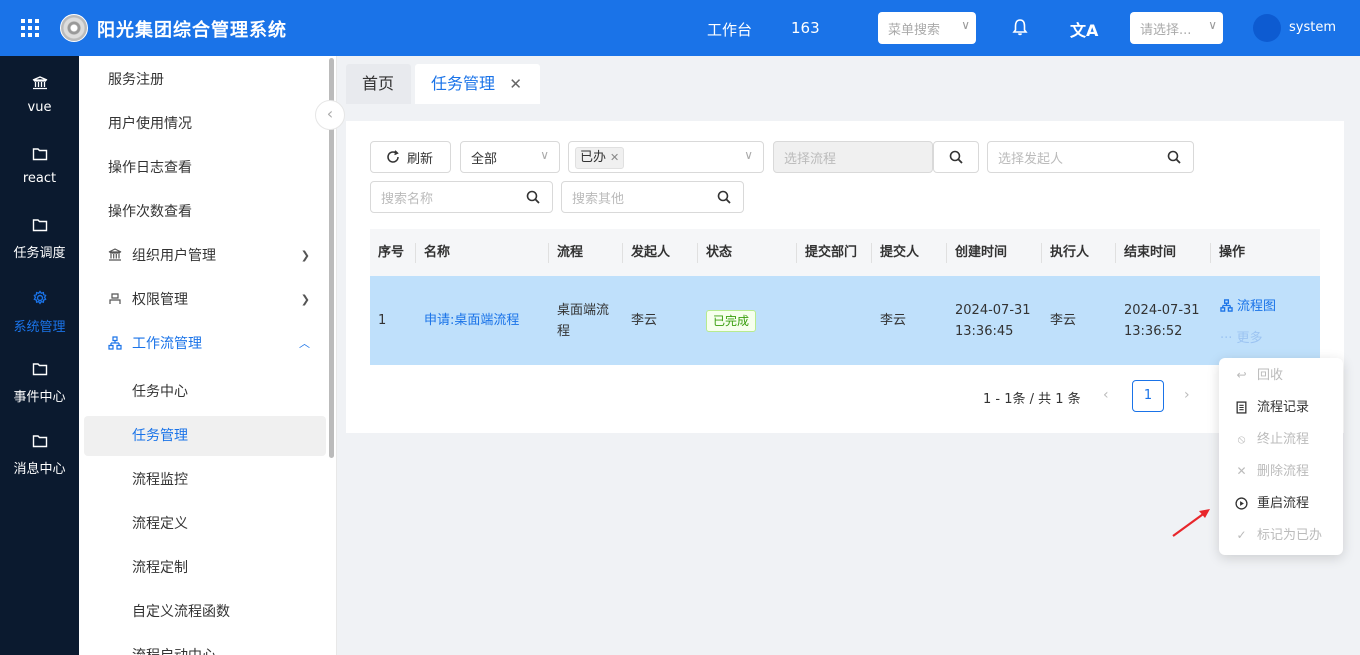 The width and height of the screenshot is (1360, 655). I want to click on sub-item-service-register: 服务注册, so click(205, 80).